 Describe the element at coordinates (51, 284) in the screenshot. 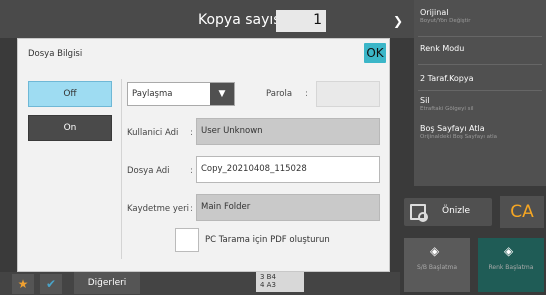

I see `checkmark-icon: ✔` at that location.